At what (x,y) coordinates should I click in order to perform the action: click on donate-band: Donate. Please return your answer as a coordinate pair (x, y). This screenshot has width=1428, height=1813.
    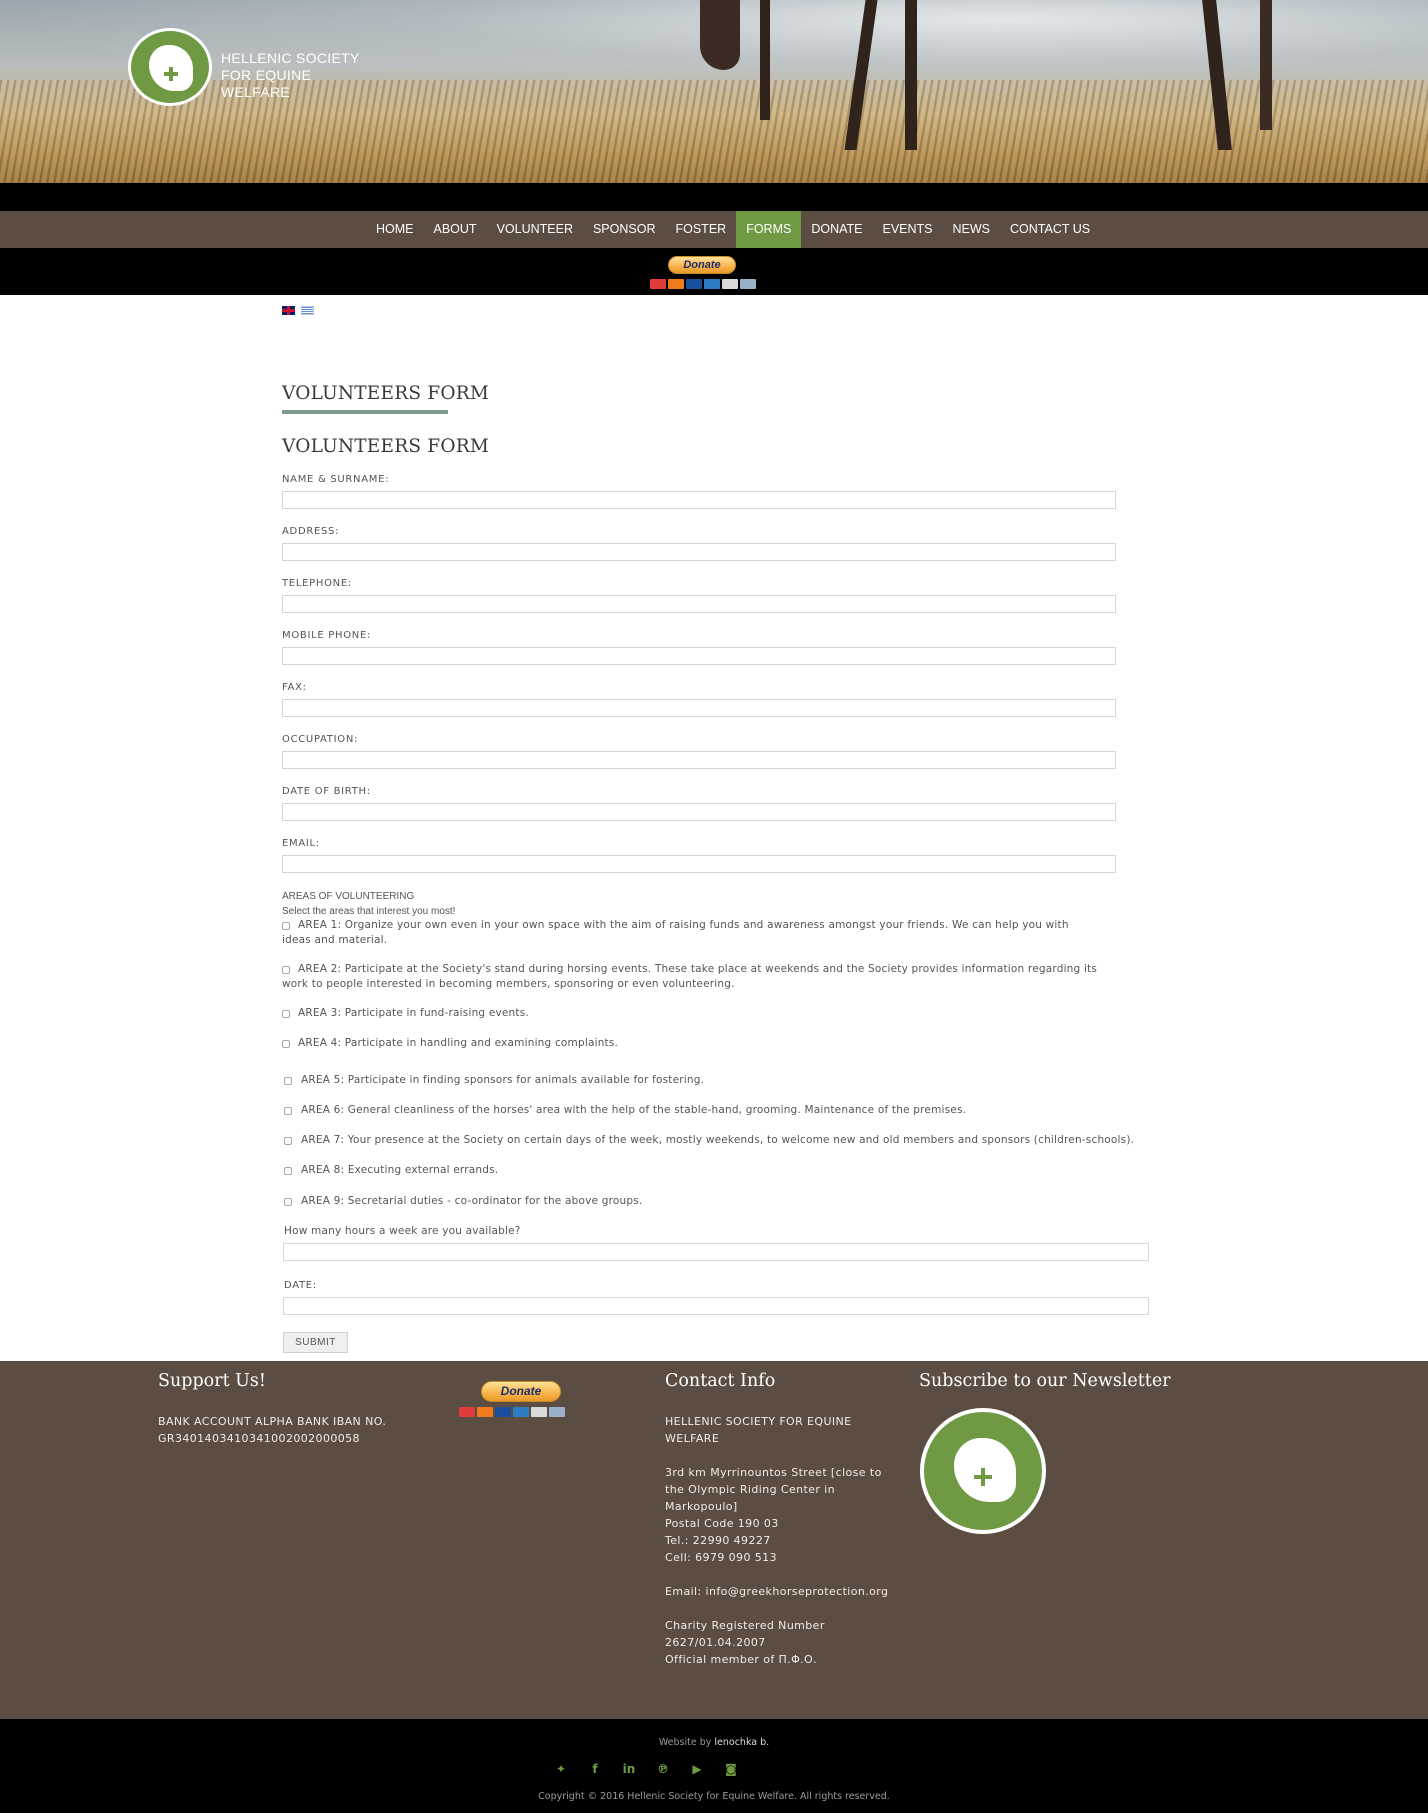
    Looking at the image, I should click on (714, 271).